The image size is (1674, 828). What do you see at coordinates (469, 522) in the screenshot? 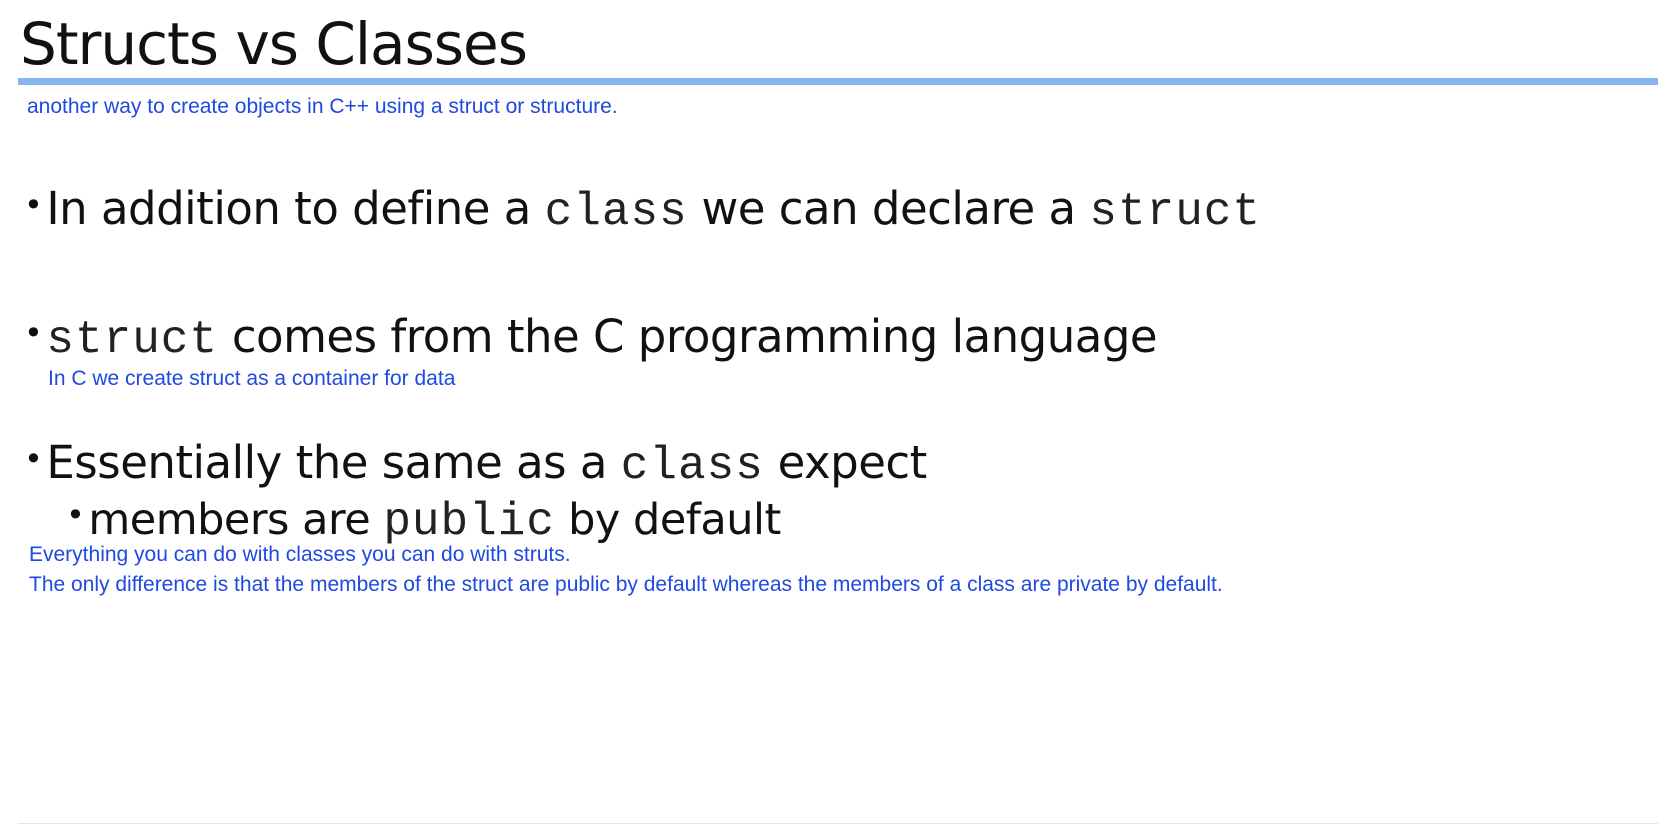
I see `code-public: public` at bounding box center [469, 522].